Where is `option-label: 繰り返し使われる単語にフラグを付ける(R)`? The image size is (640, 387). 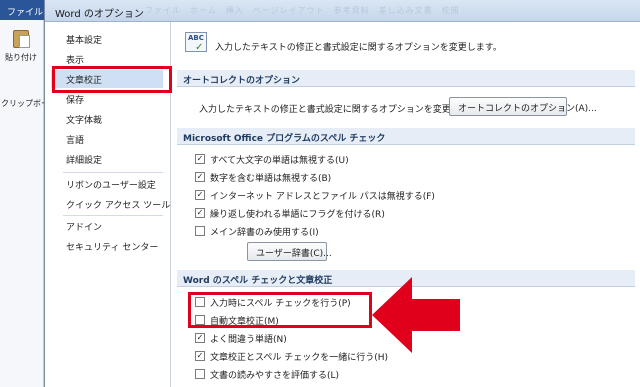
option-label: 繰り返し使われる単語にフラグを付ける(R) is located at coordinates (297, 215).